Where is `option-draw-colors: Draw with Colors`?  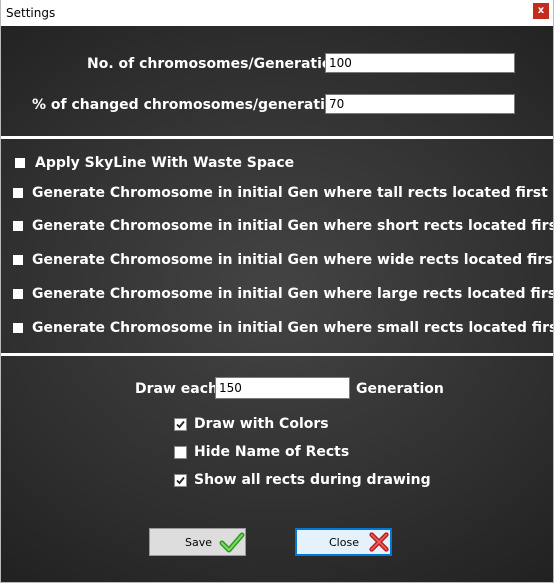 option-draw-colors: Draw with Colors is located at coordinates (251, 424).